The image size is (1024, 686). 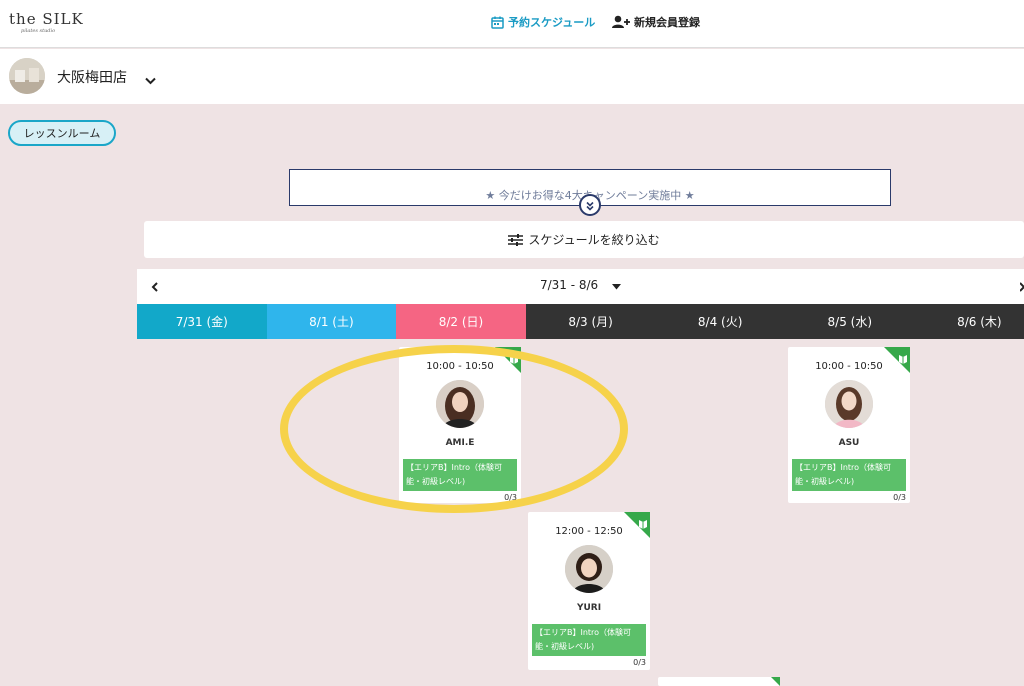 I want to click on logo-subtext: pilates studio, so click(x=38, y=31).